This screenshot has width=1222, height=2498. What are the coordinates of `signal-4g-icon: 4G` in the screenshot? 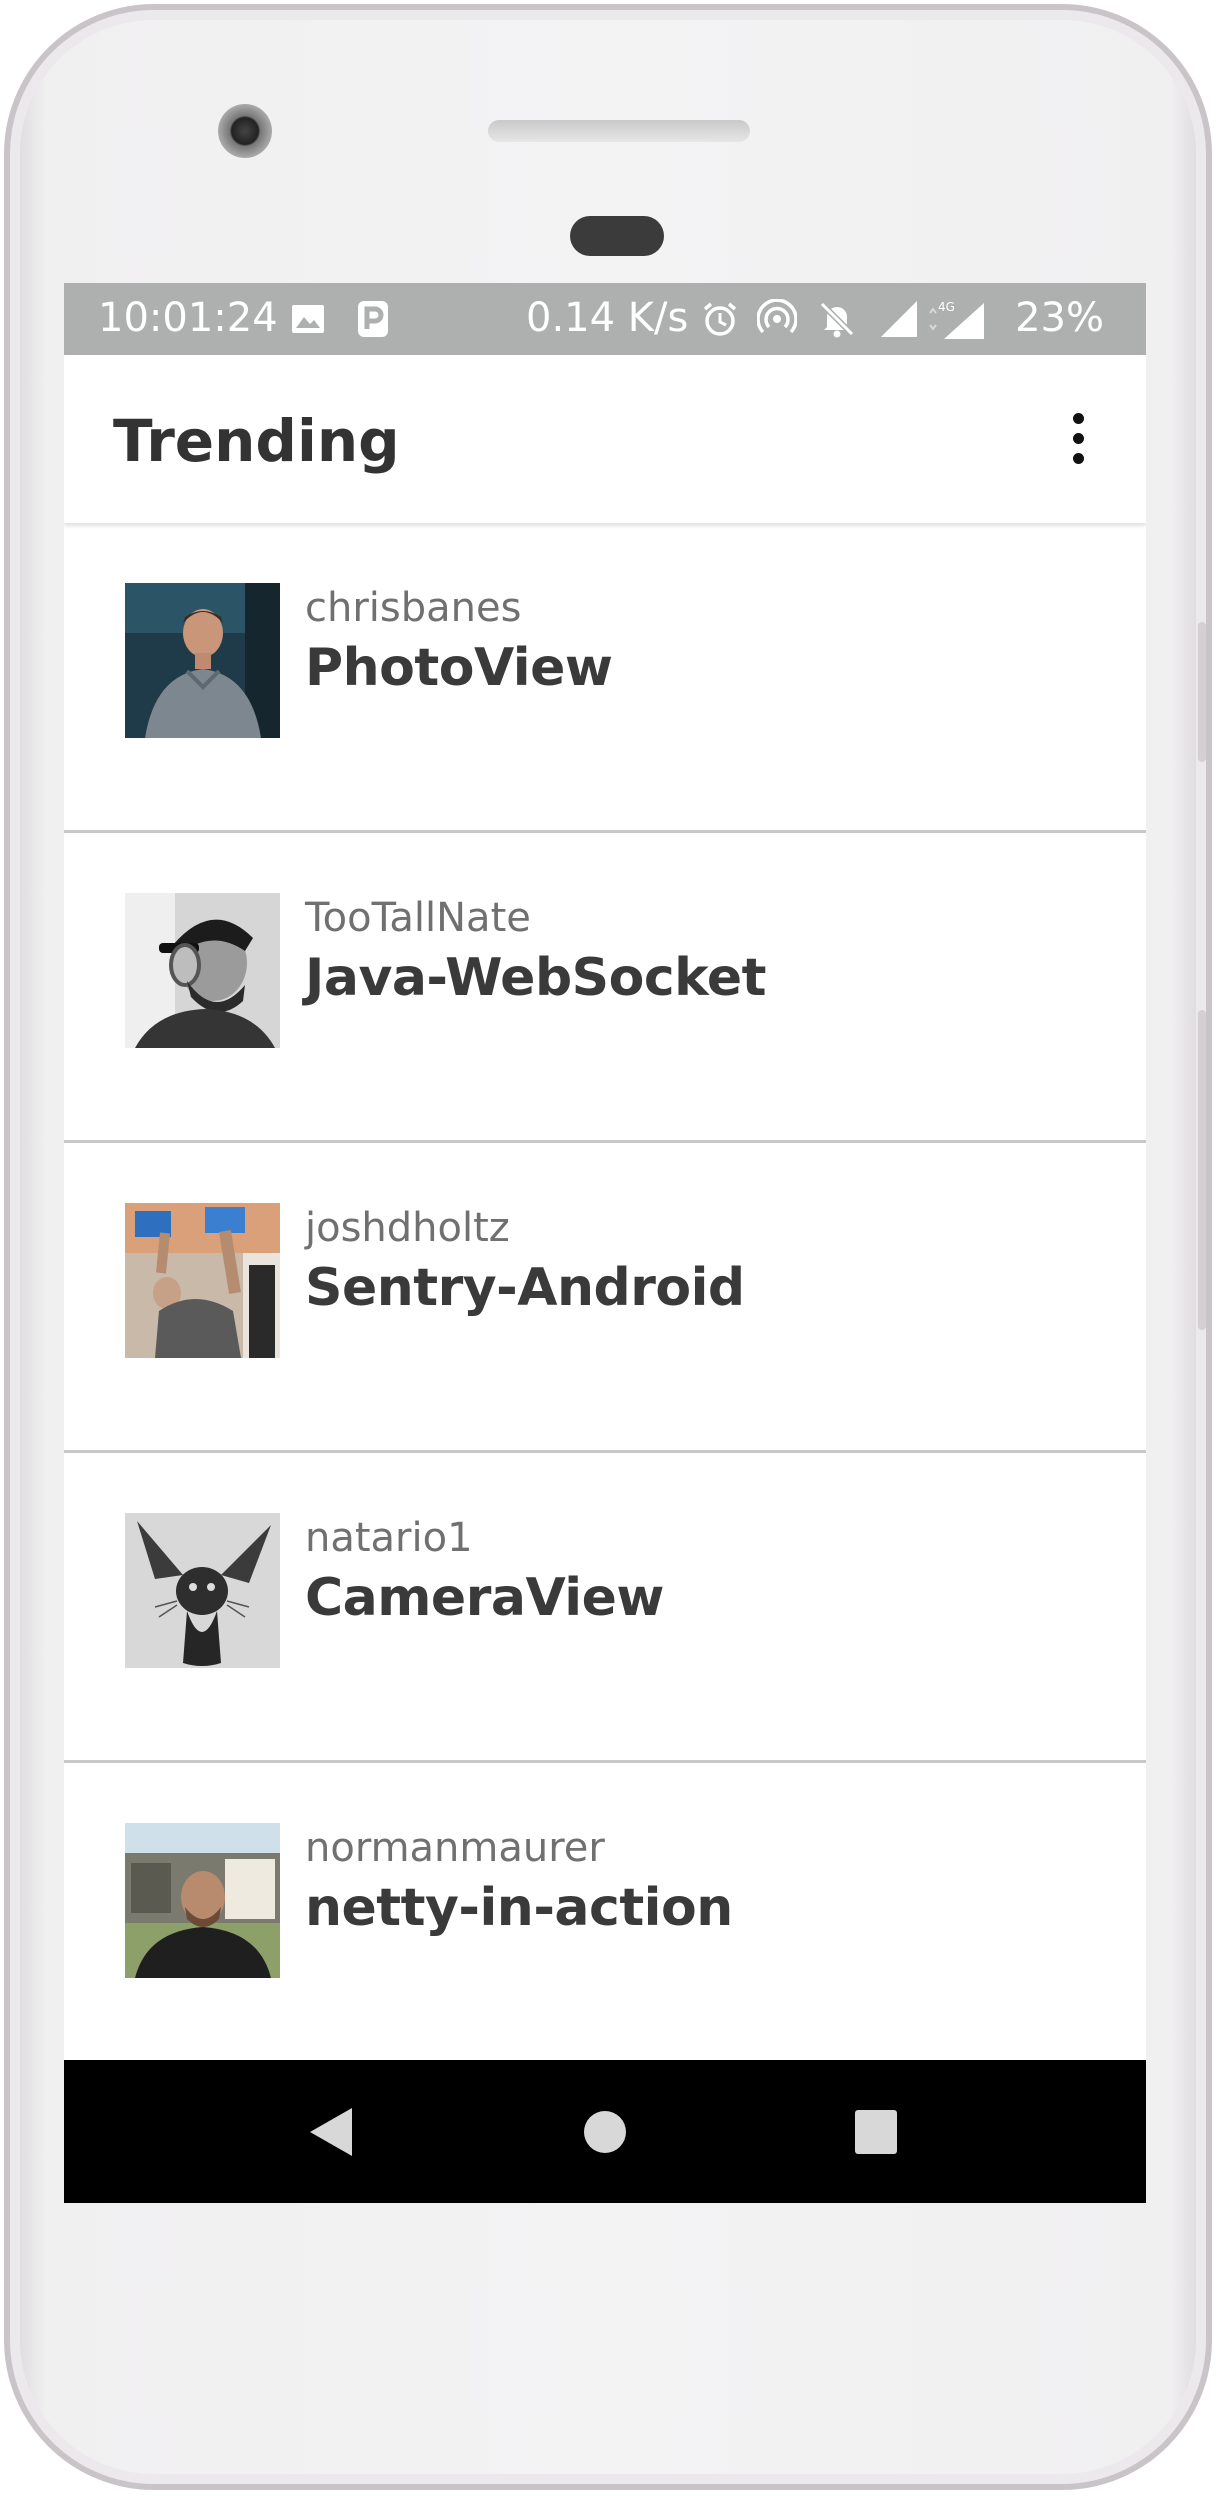 It's located at (955, 319).